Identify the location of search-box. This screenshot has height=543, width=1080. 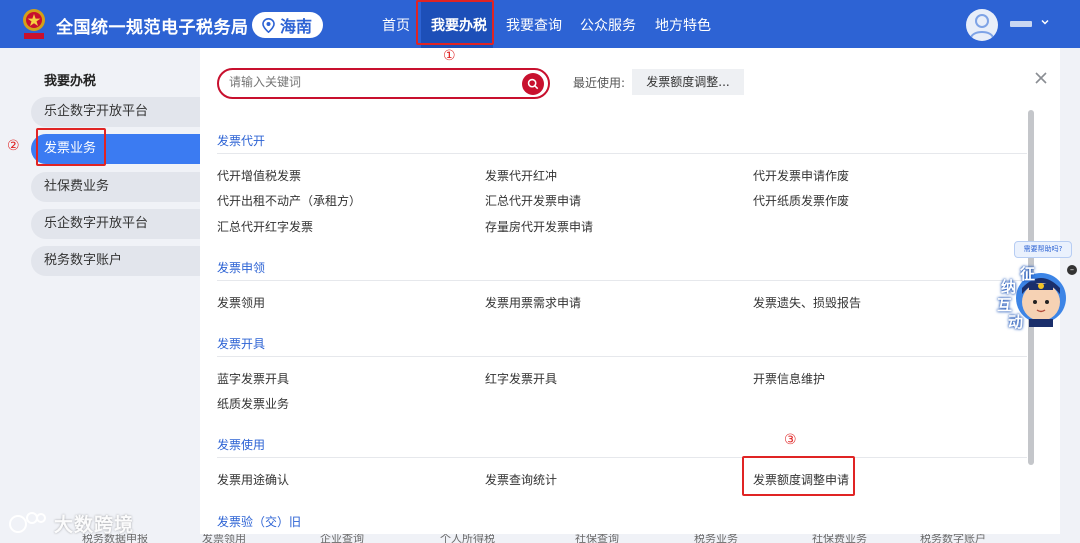
(383, 83).